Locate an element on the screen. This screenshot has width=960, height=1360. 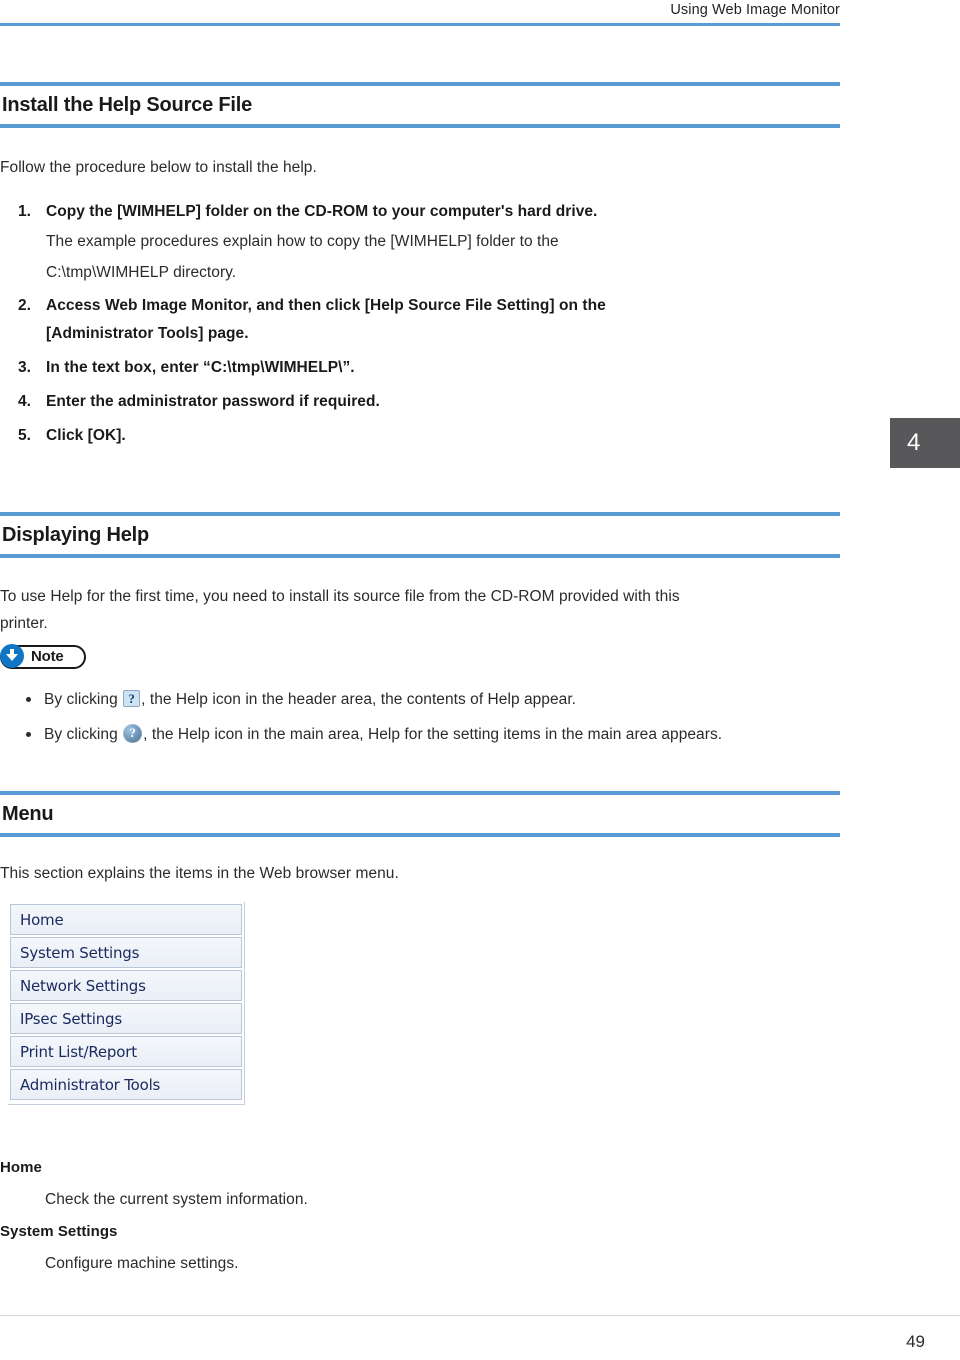
help-question-round-icon: ? is located at coordinates (133, 733).